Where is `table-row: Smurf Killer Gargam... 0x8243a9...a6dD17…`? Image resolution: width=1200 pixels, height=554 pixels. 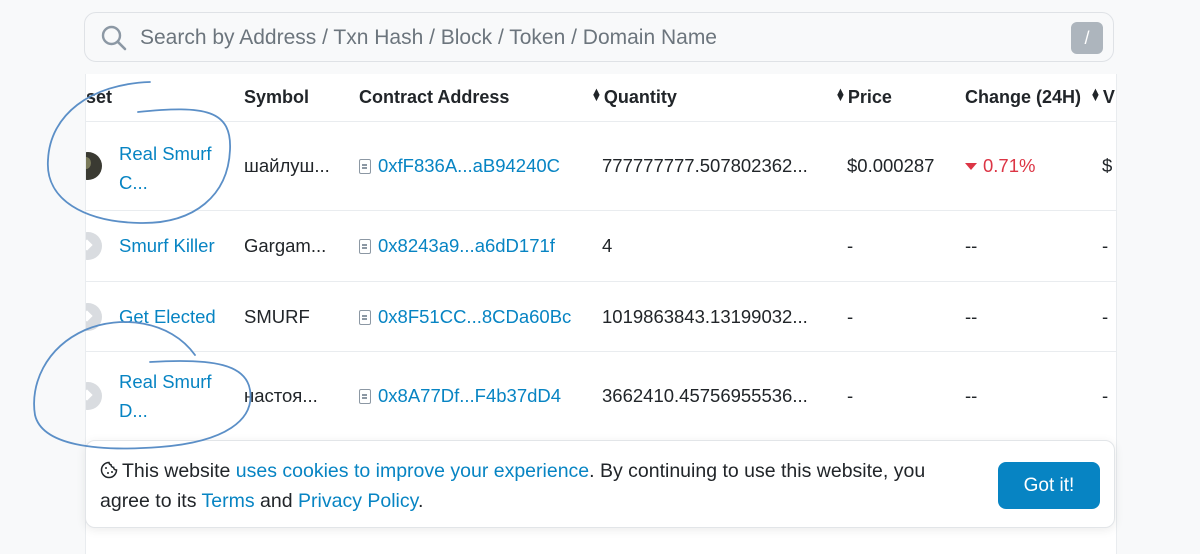 table-row: Smurf Killer Gargam... 0x8243a9...a6dD17… is located at coordinates (601, 246).